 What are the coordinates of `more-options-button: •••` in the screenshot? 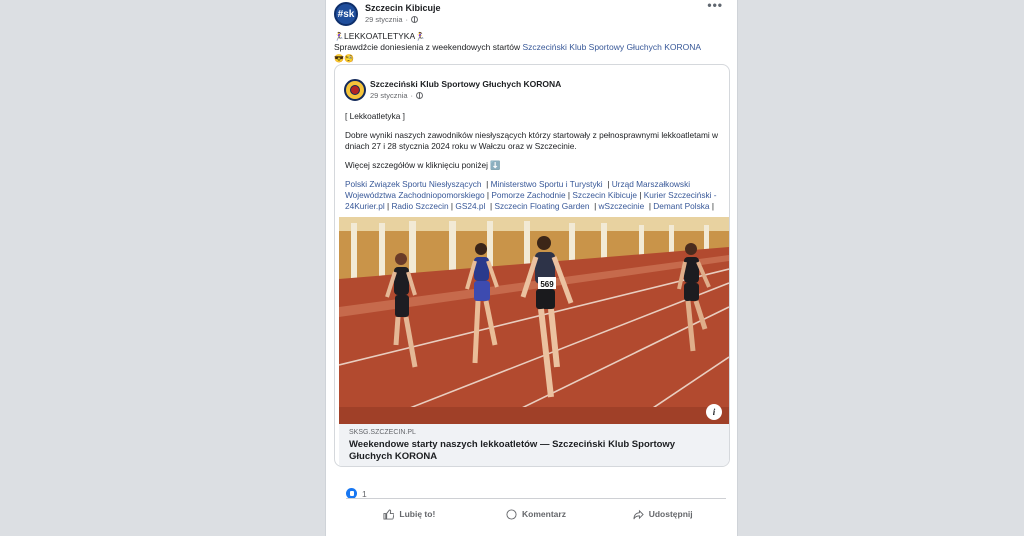 It's located at (715, 6).